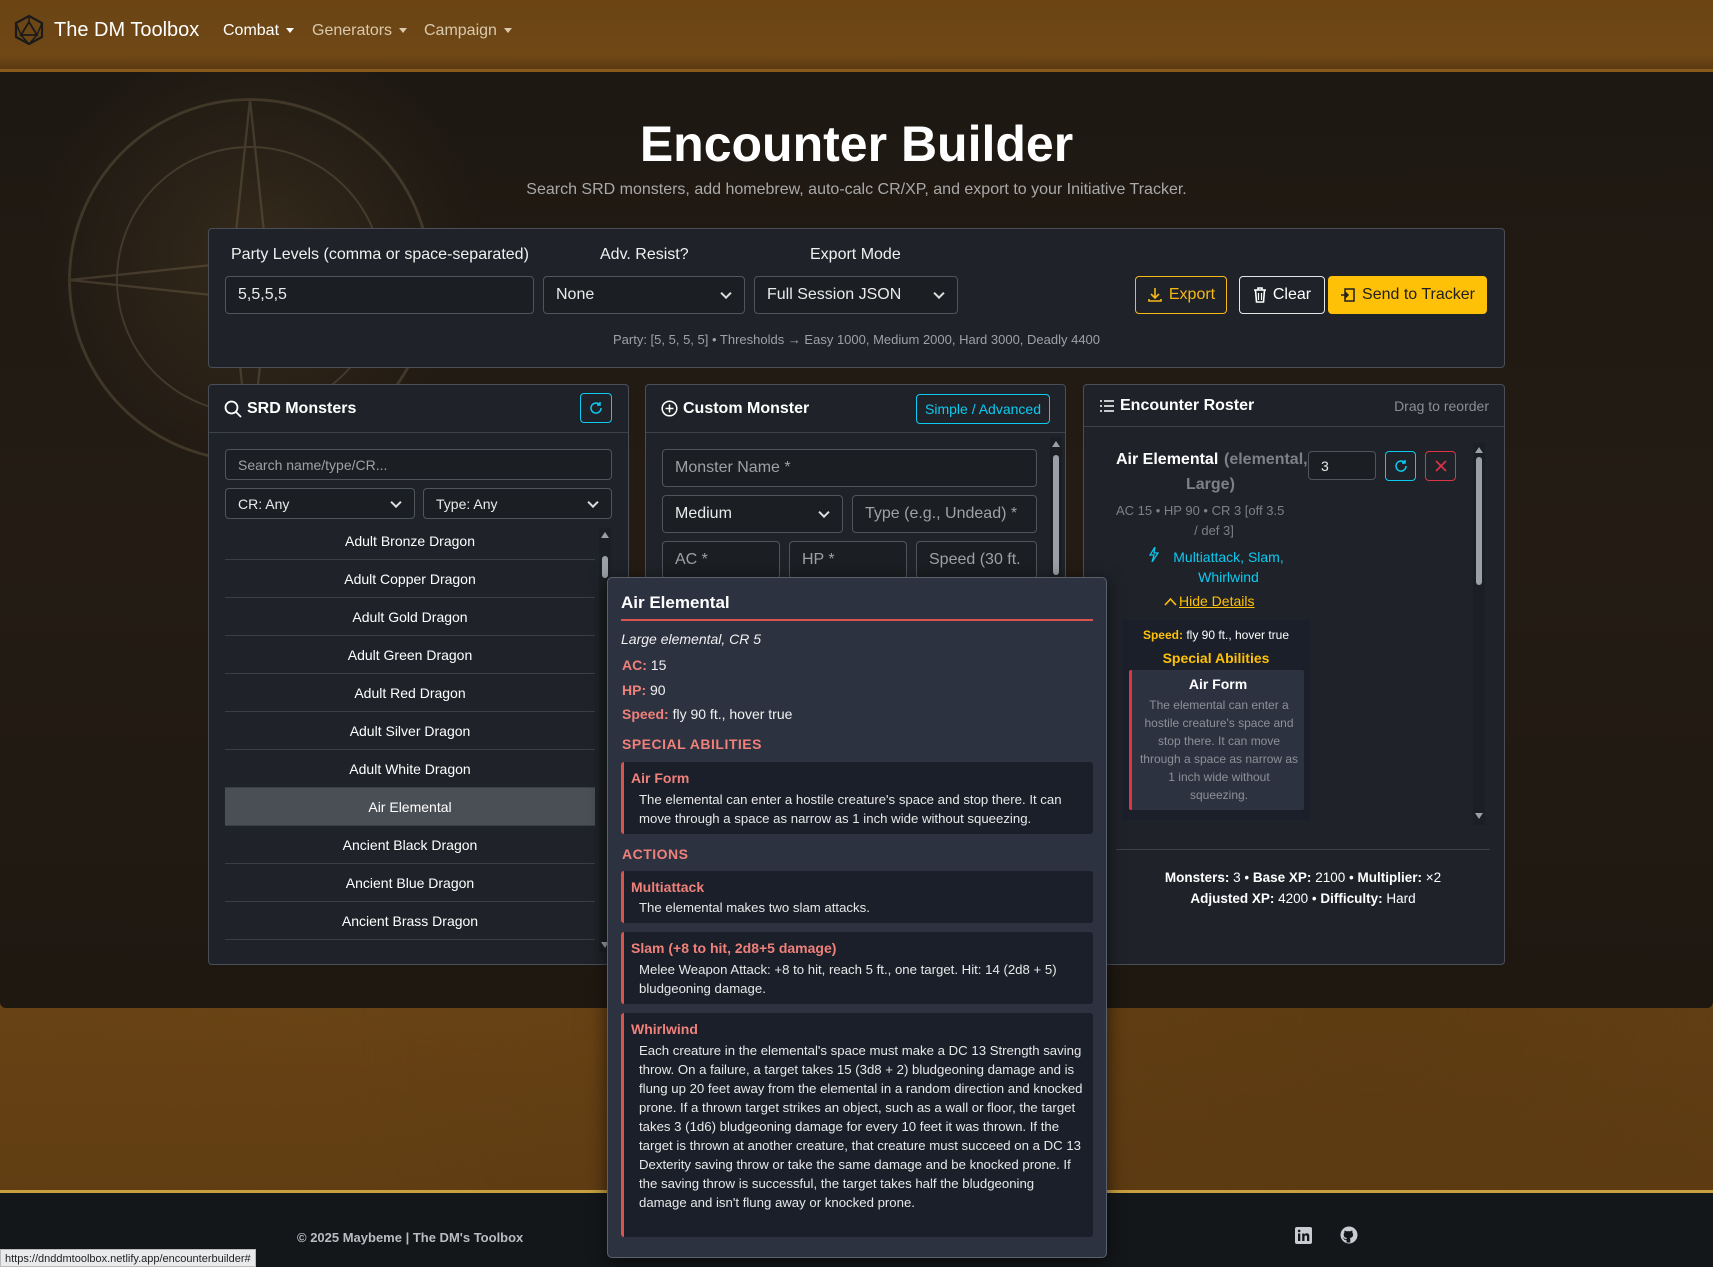  Describe the element at coordinates (660, 778) in the screenshot. I see `special-ability-name: Air Form` at that location.